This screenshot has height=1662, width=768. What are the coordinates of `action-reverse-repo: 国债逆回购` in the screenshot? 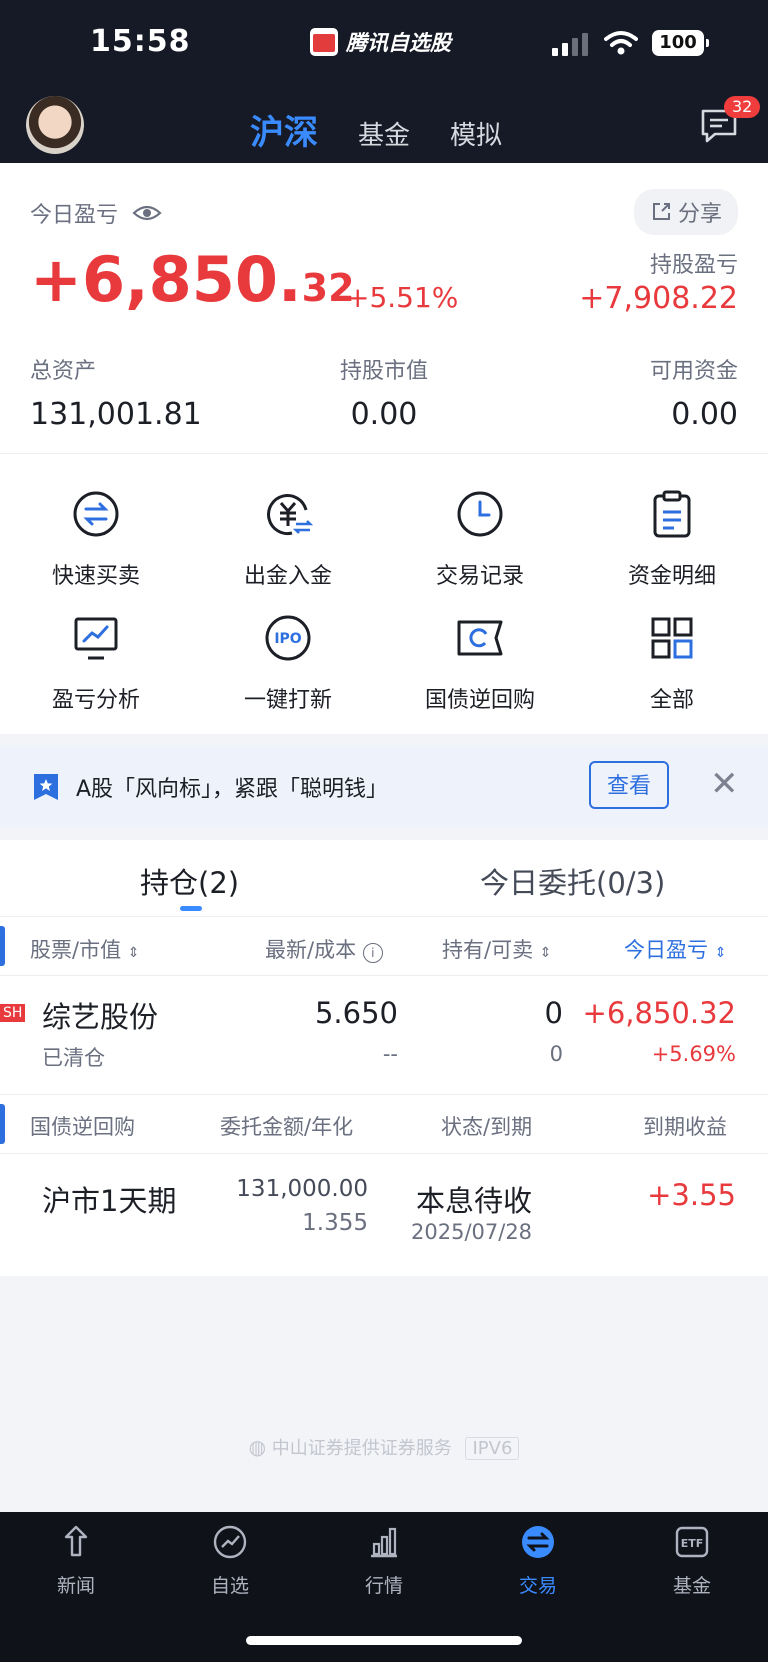 It's located at (480, 663).